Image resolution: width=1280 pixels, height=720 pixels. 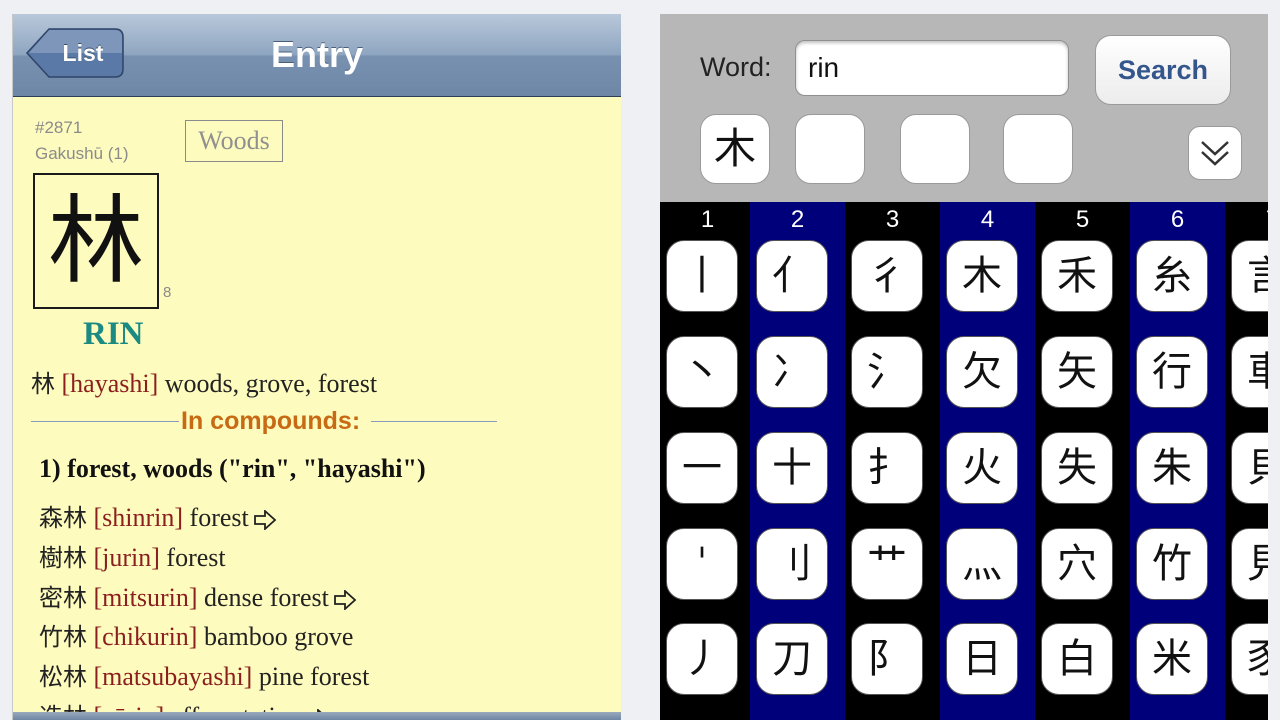 What do you see at coordinates (887, 659) in the screenshot?
I see `radical-key: 阝` at bounding box center [887, 659].